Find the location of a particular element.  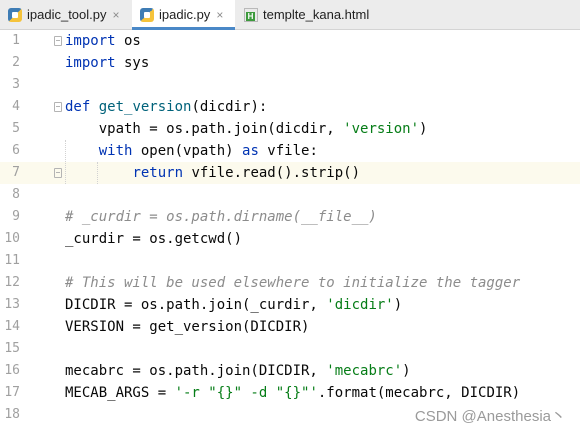

watermark: CSDN @Anesthesia丶 is located at coordinates (490, 416).